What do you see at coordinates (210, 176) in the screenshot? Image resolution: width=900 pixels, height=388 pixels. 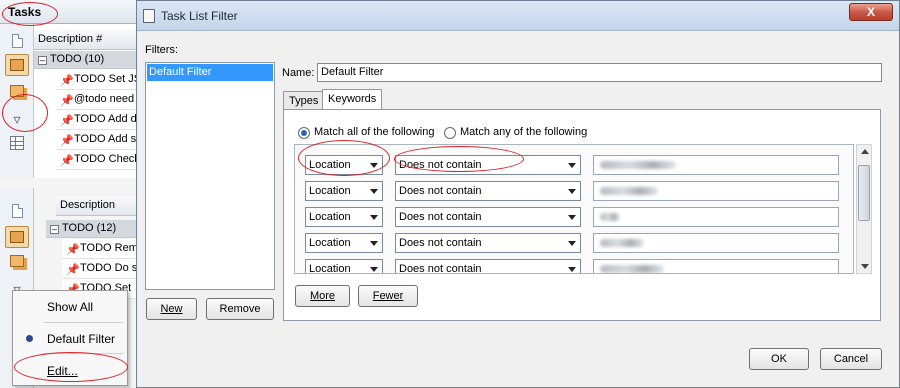 I see `filters-list: Default Filter` at bounding box center [210, 176].